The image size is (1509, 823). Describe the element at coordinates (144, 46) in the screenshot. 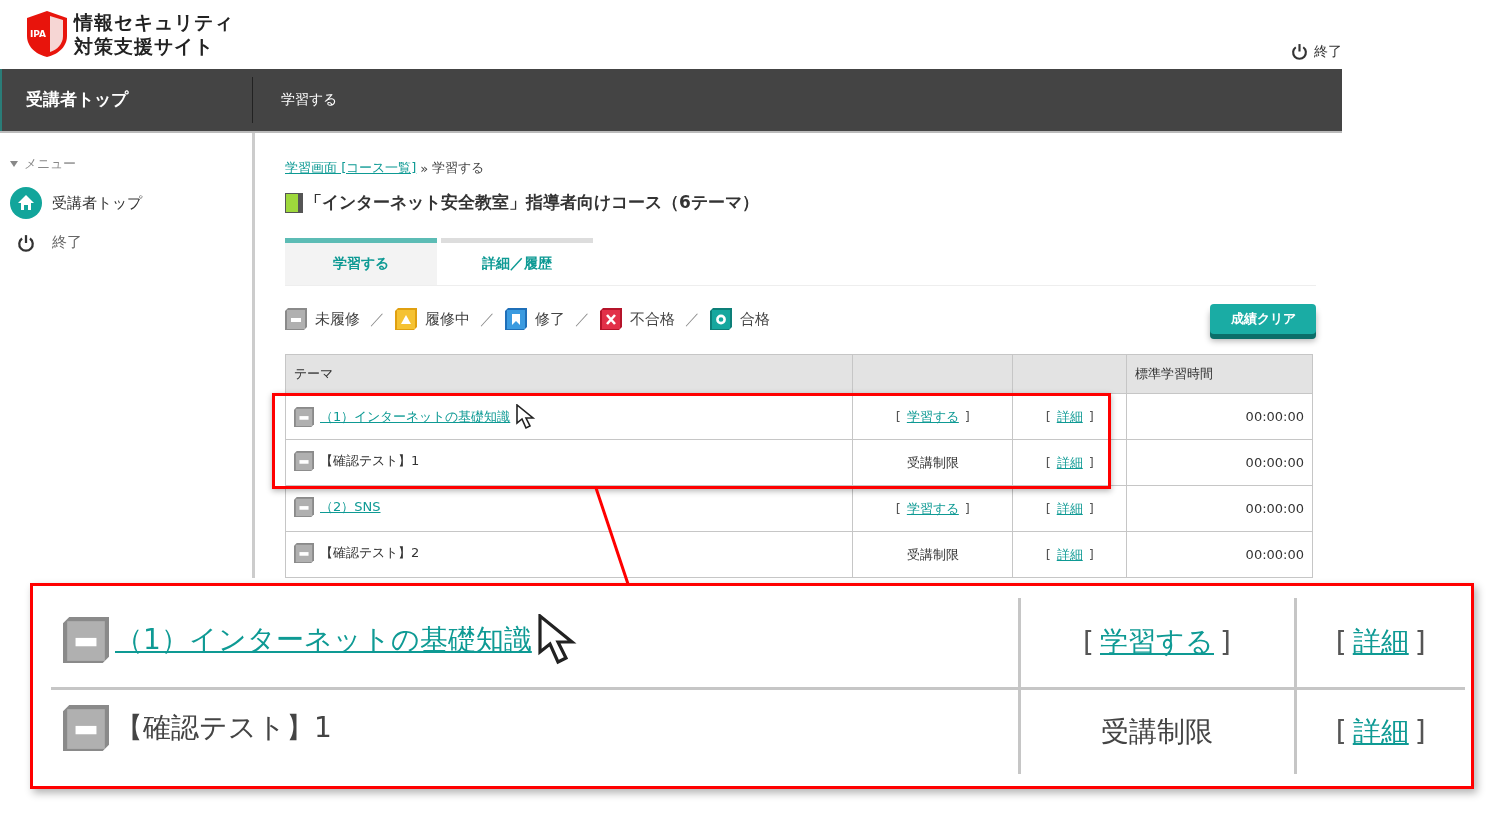

I see `logo-text: 対策支援サイト` at that location.